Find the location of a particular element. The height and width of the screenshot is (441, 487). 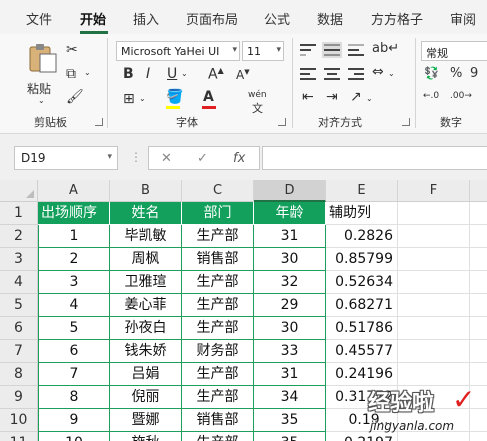

font-color-button: A is located at coordinates (208, 97).